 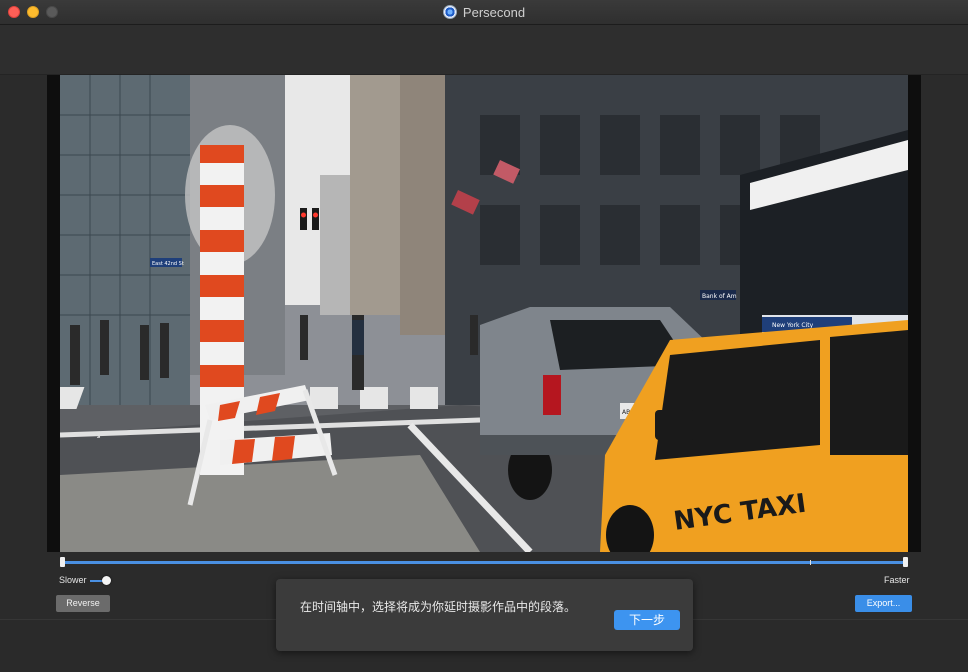 I want to click on bus-text: New York City, so click(x=793, y=325).